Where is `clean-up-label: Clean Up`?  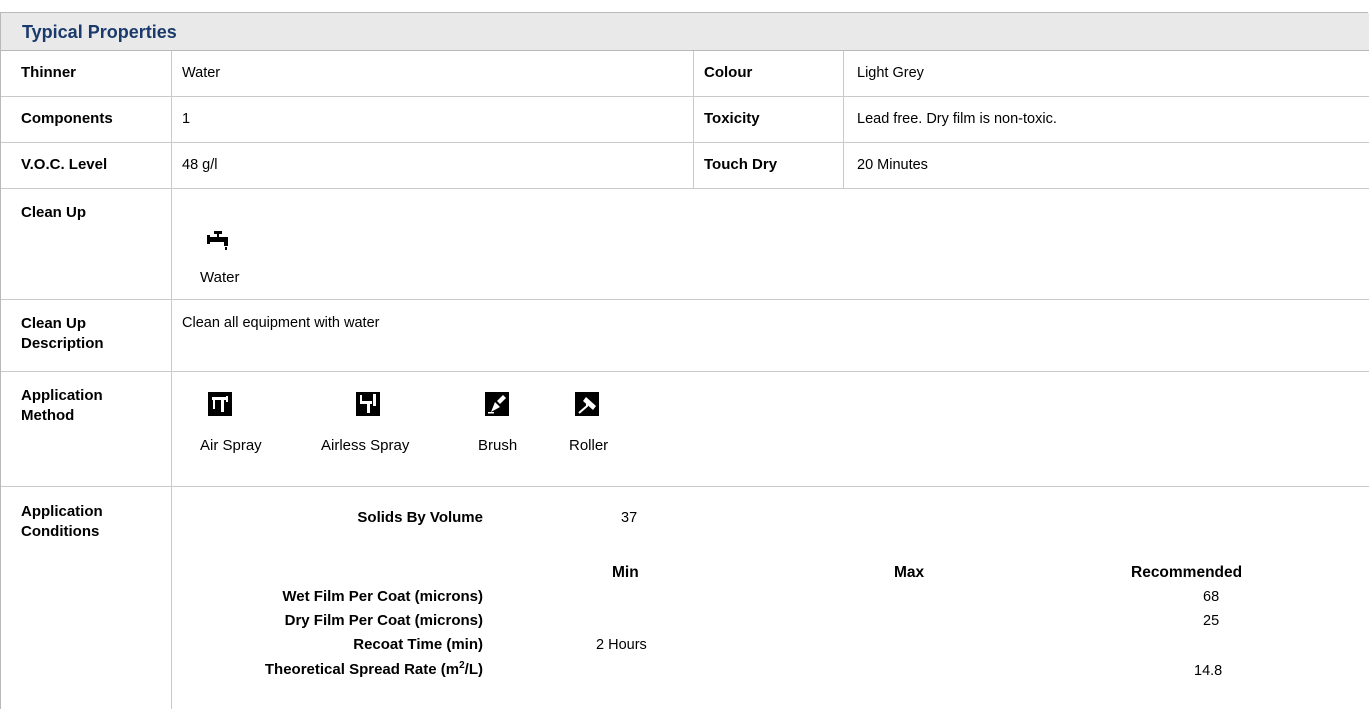 clean-up-label: Clean Up is located at coordinates (54, 212).